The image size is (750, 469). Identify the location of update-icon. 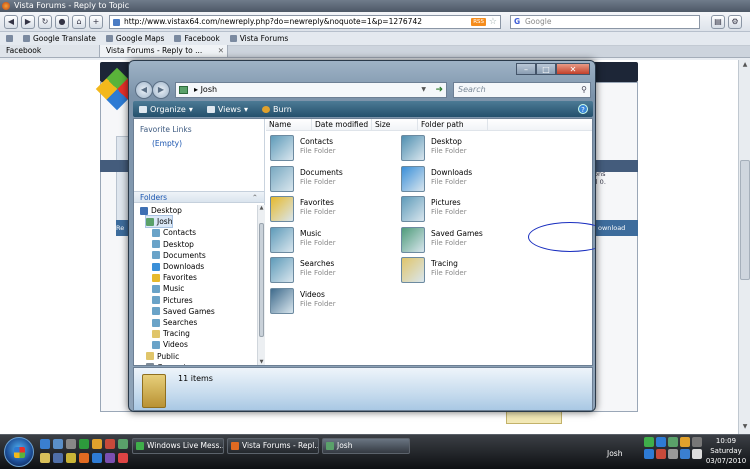
(685, 442).